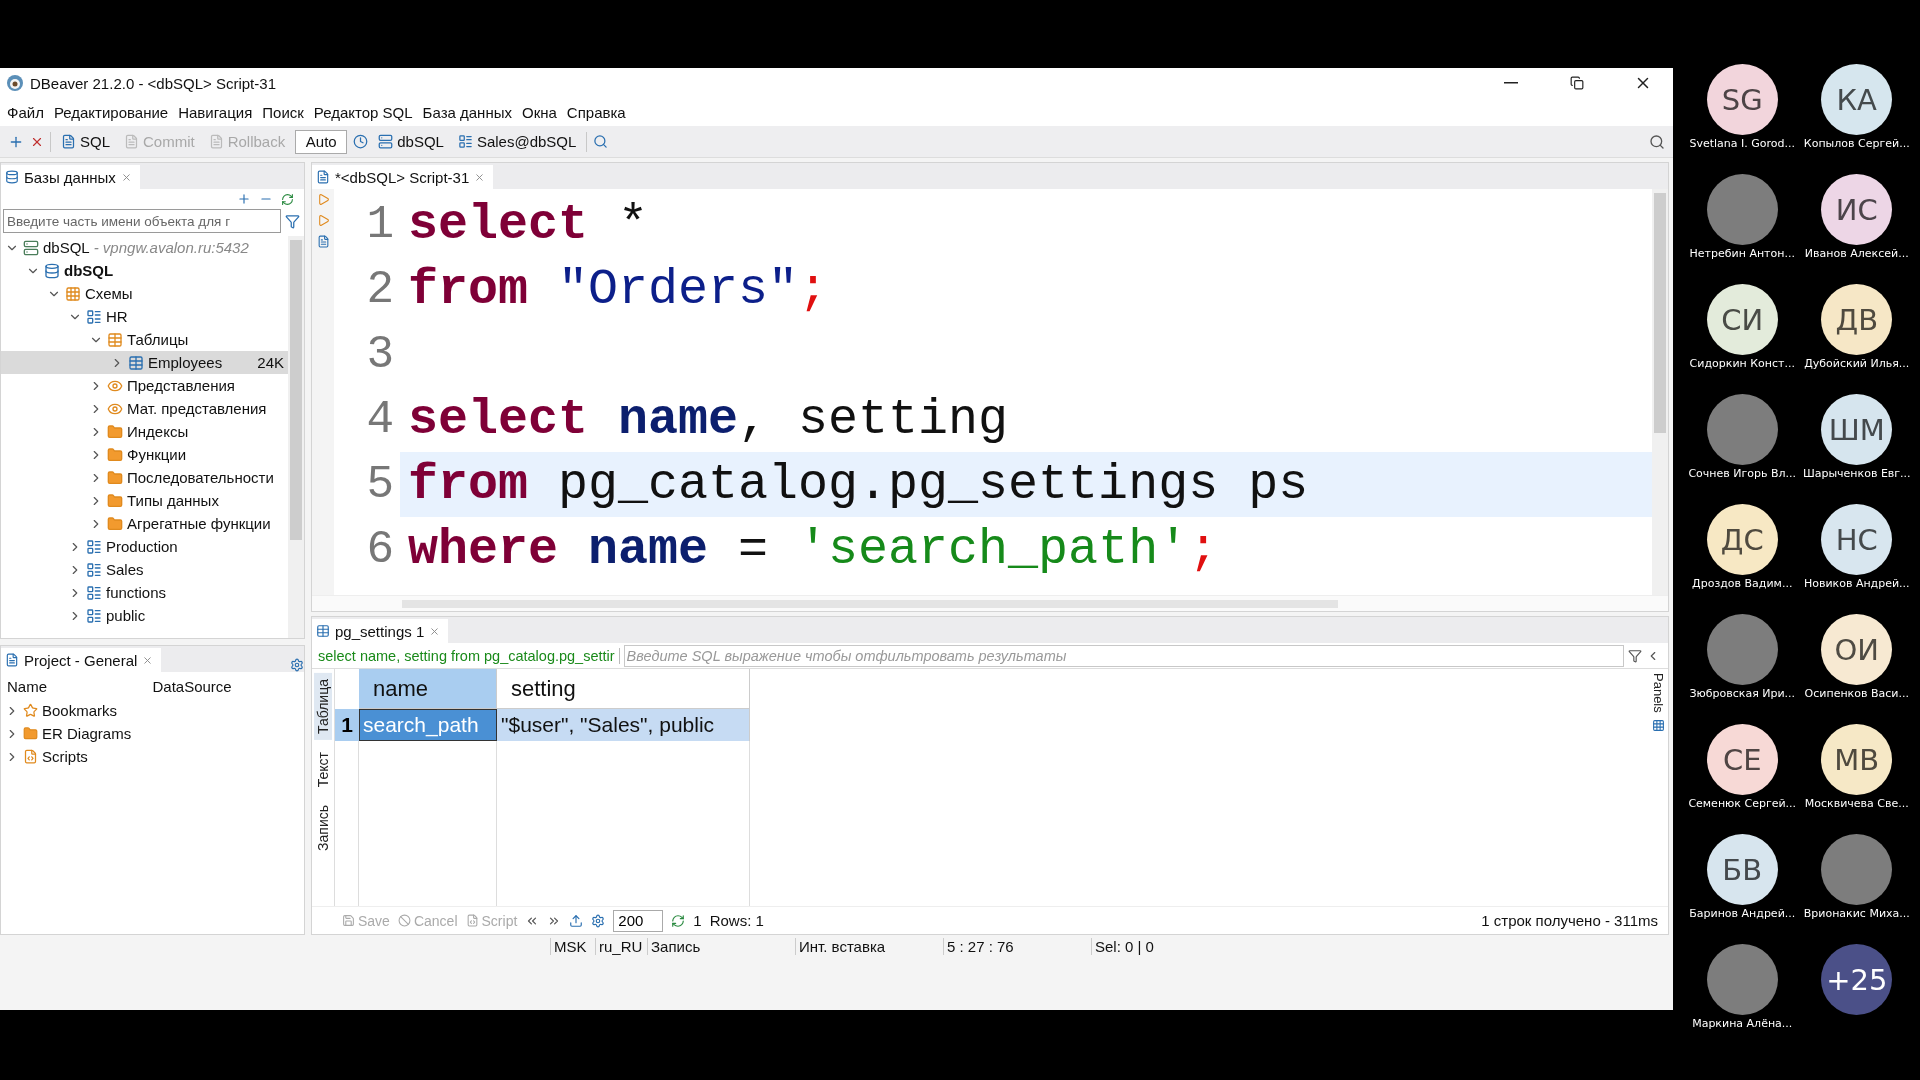 The height and width of the screenshot is (1080, 1920). What do you see at coordinates (152, 710) in the screenshot?
I see `project-item: Bookmarks` at bounding box center [152, 710].